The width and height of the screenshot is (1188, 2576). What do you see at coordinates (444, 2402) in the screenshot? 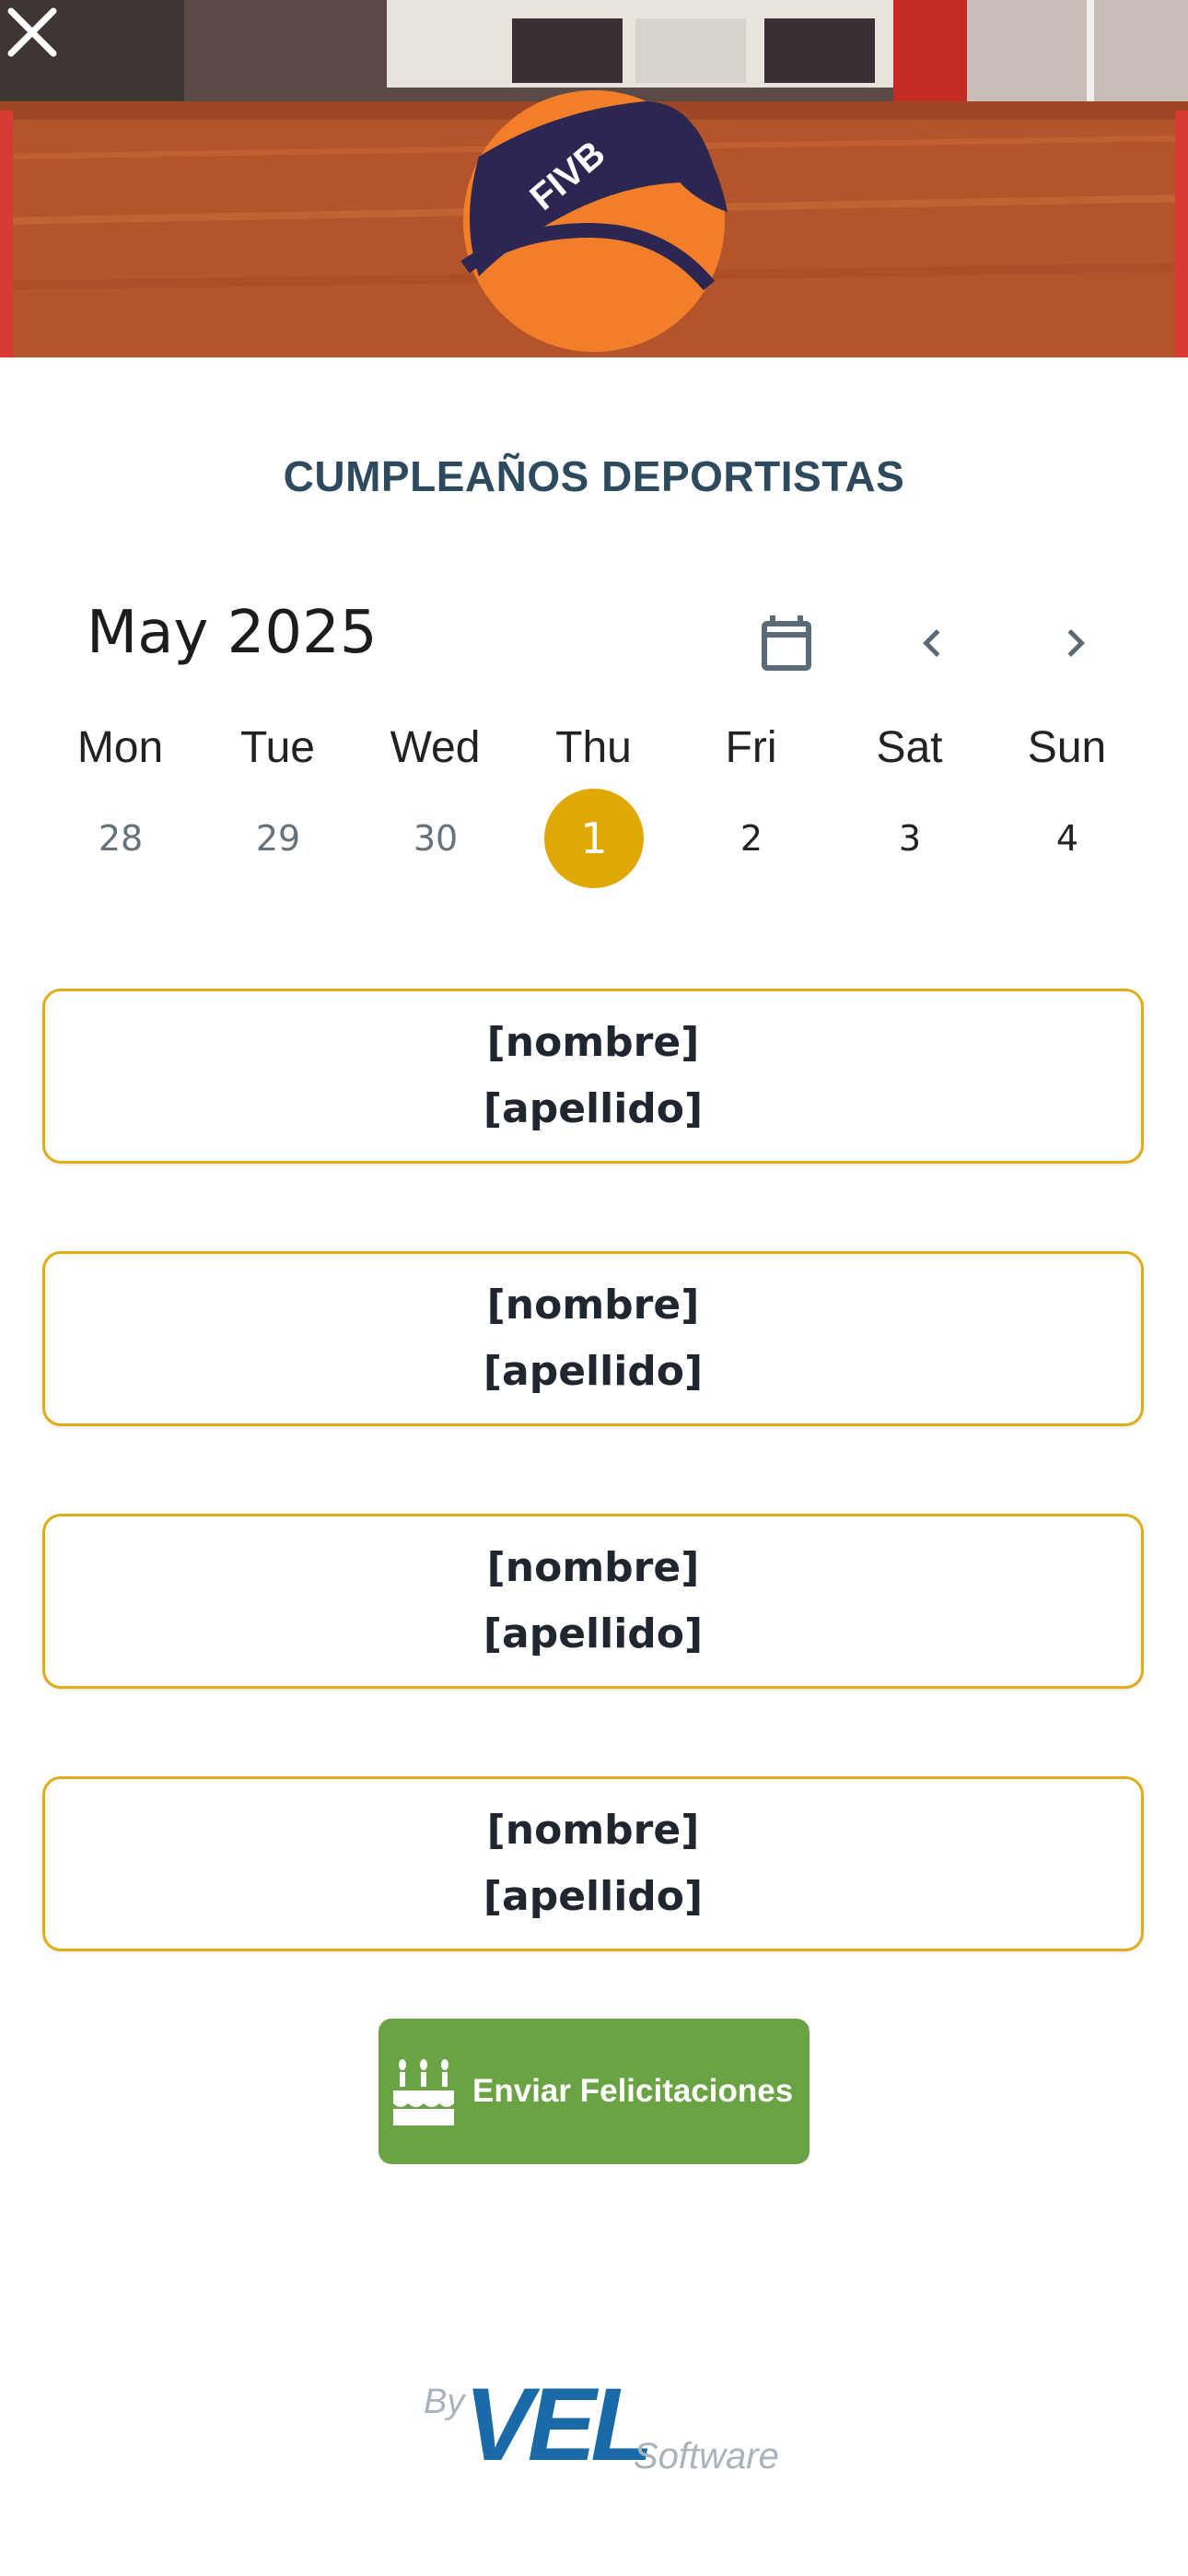
I see `logo-by-text: By` at bounding box center [444, 2402].